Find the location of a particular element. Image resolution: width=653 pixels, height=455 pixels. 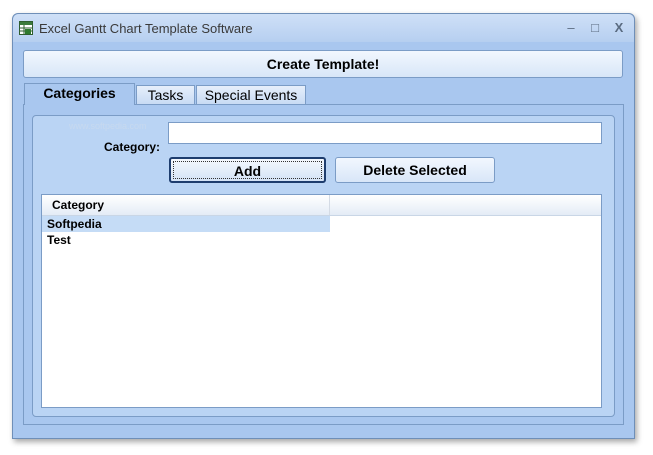

minimize-button: – is located at coordinates (571, 28).